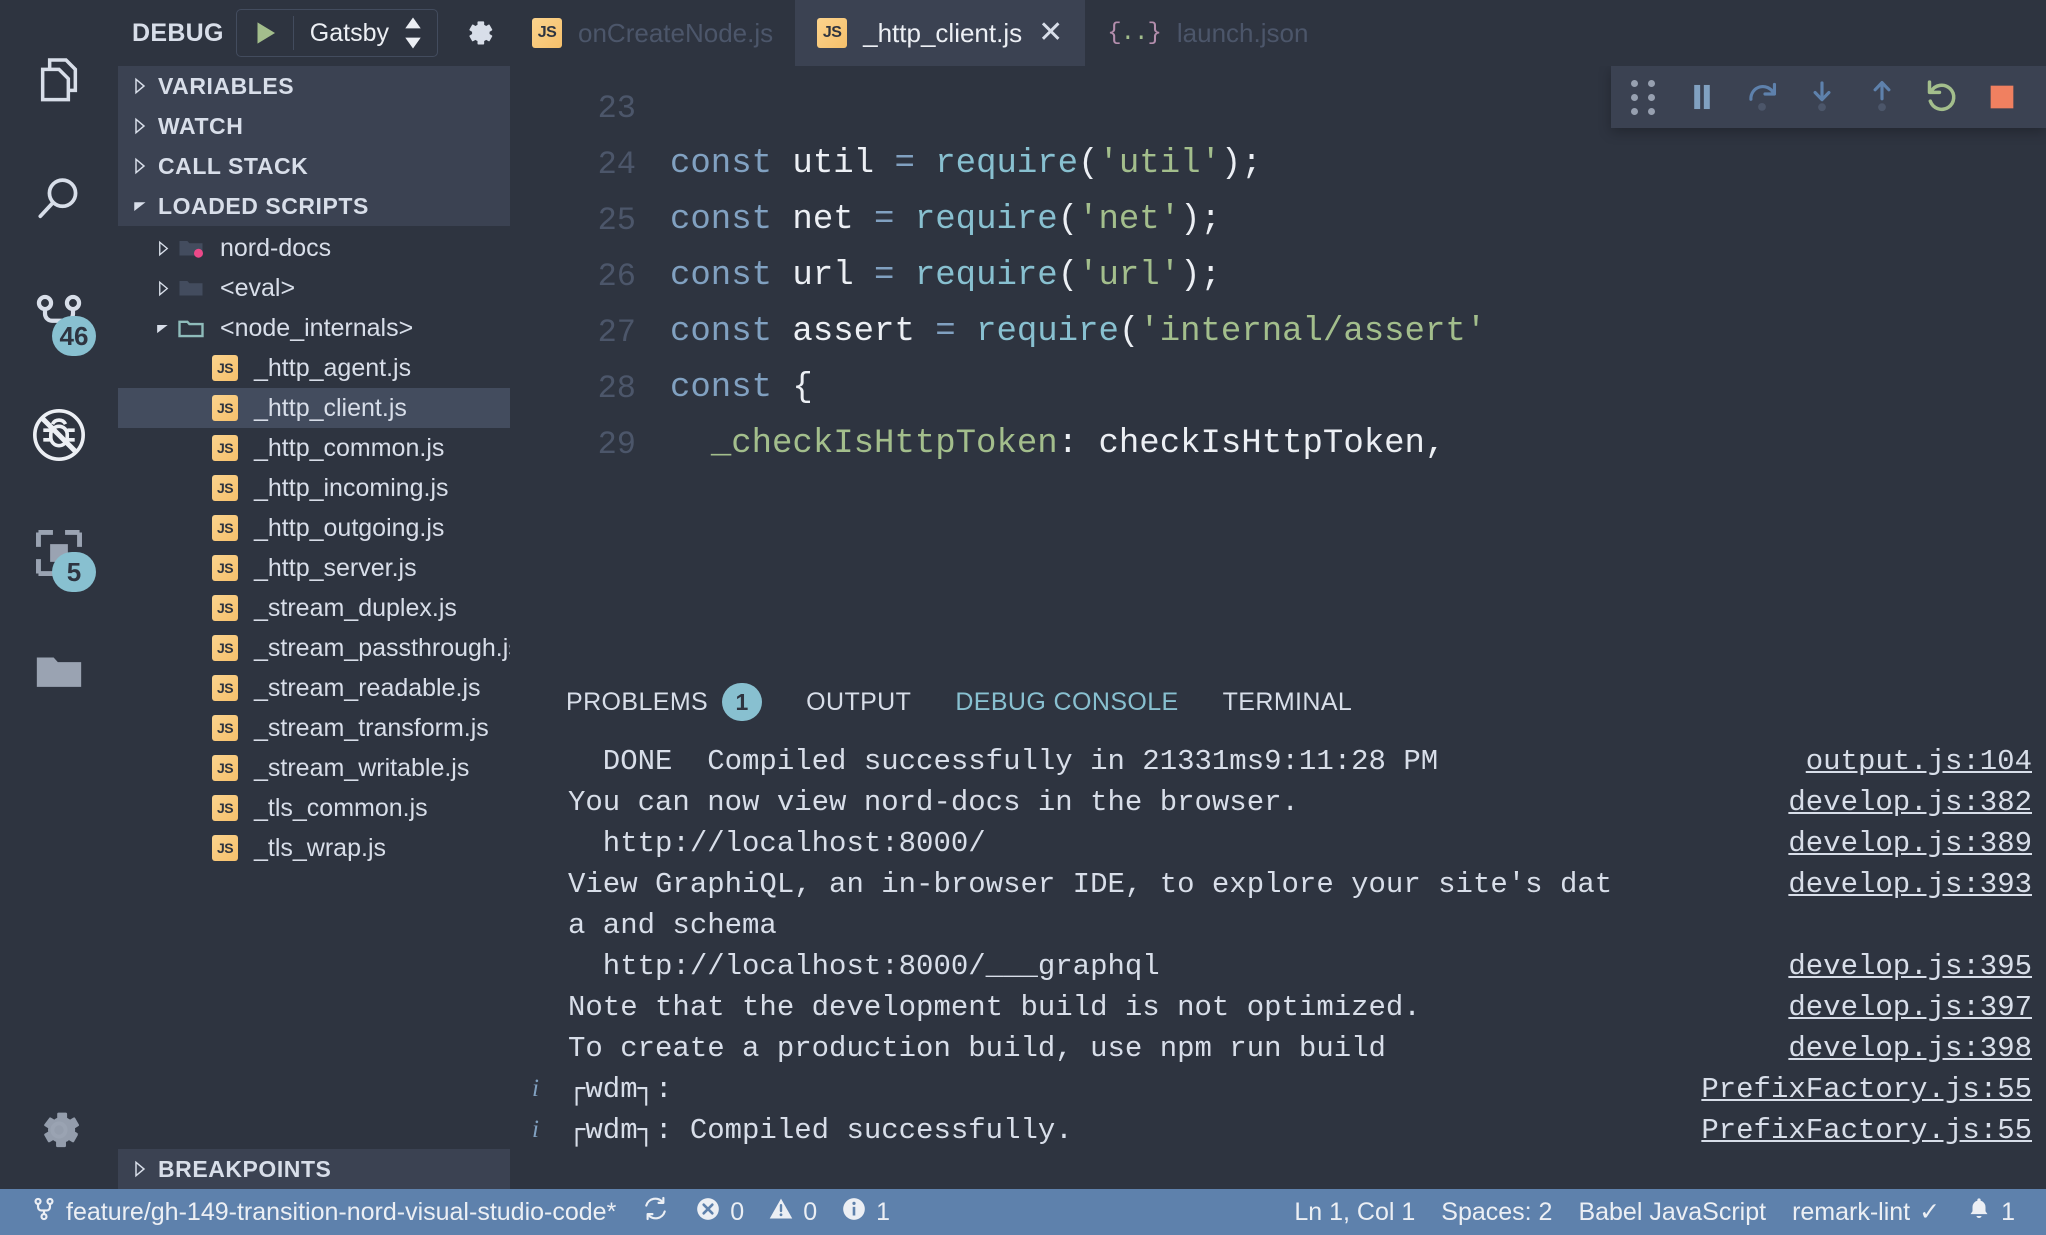  Describe the element at coordinates (1078, 332) in the screenshot. I see `code-text: const assert = require('internal/assert'` at that location.